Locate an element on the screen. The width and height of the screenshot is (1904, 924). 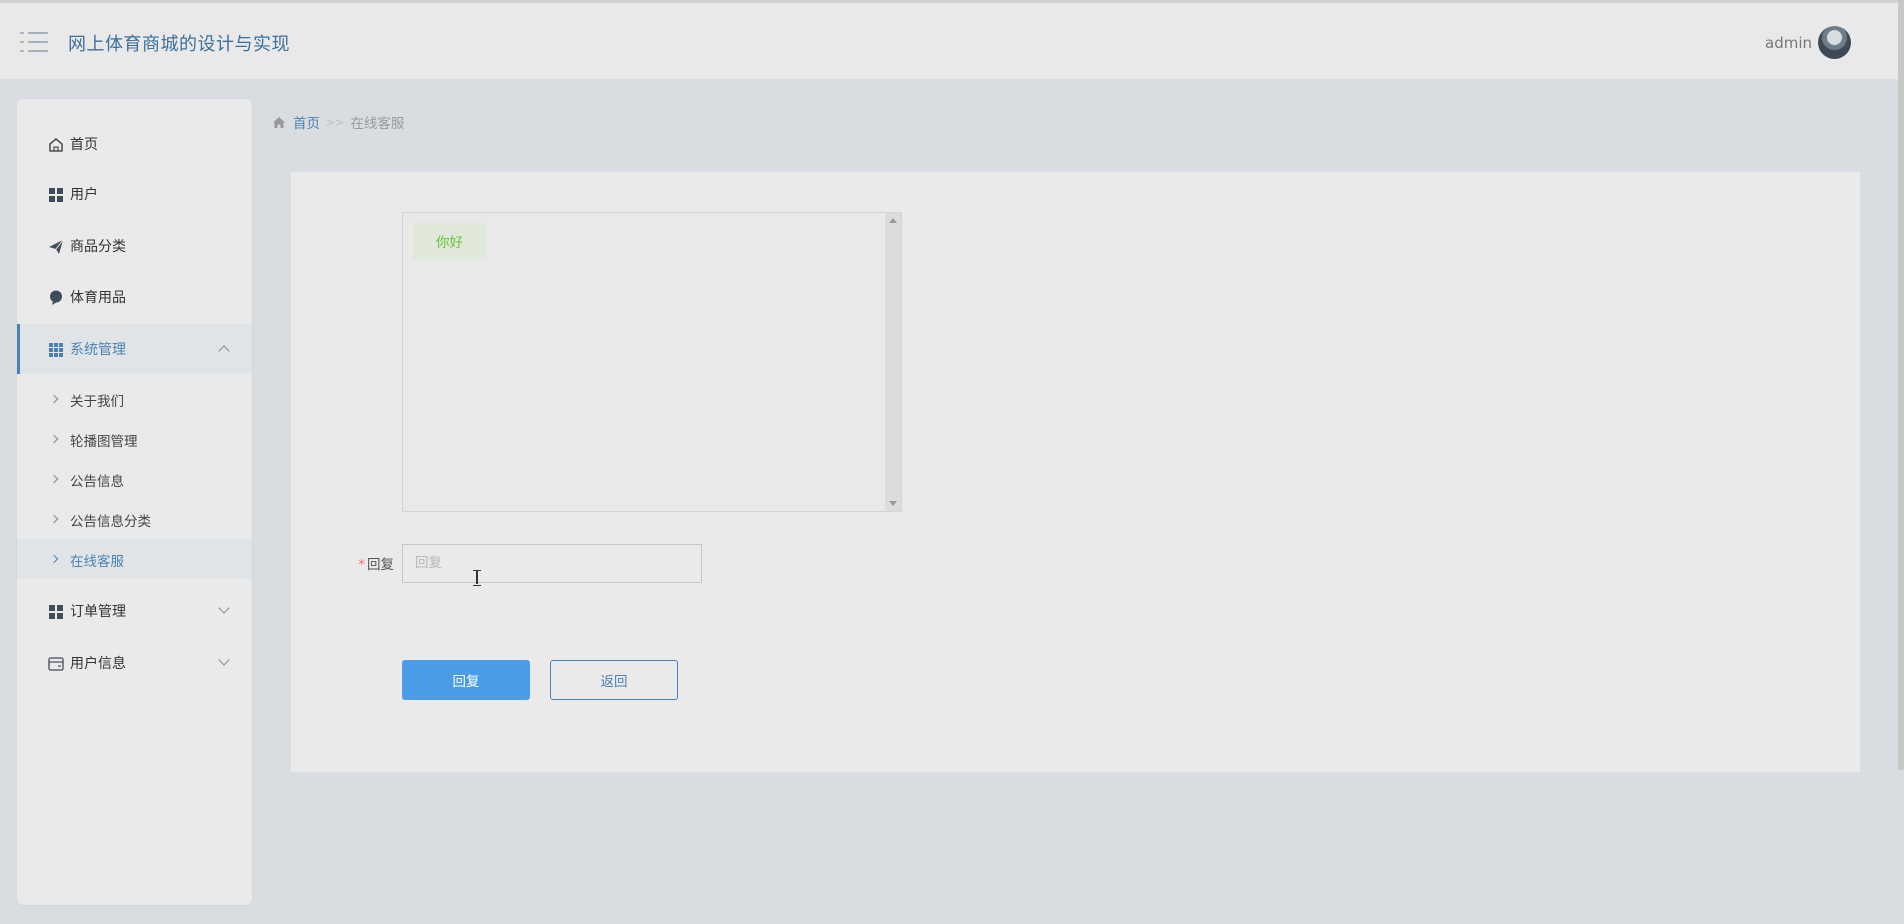
required-marker: * is located at coordinates (361, 565).